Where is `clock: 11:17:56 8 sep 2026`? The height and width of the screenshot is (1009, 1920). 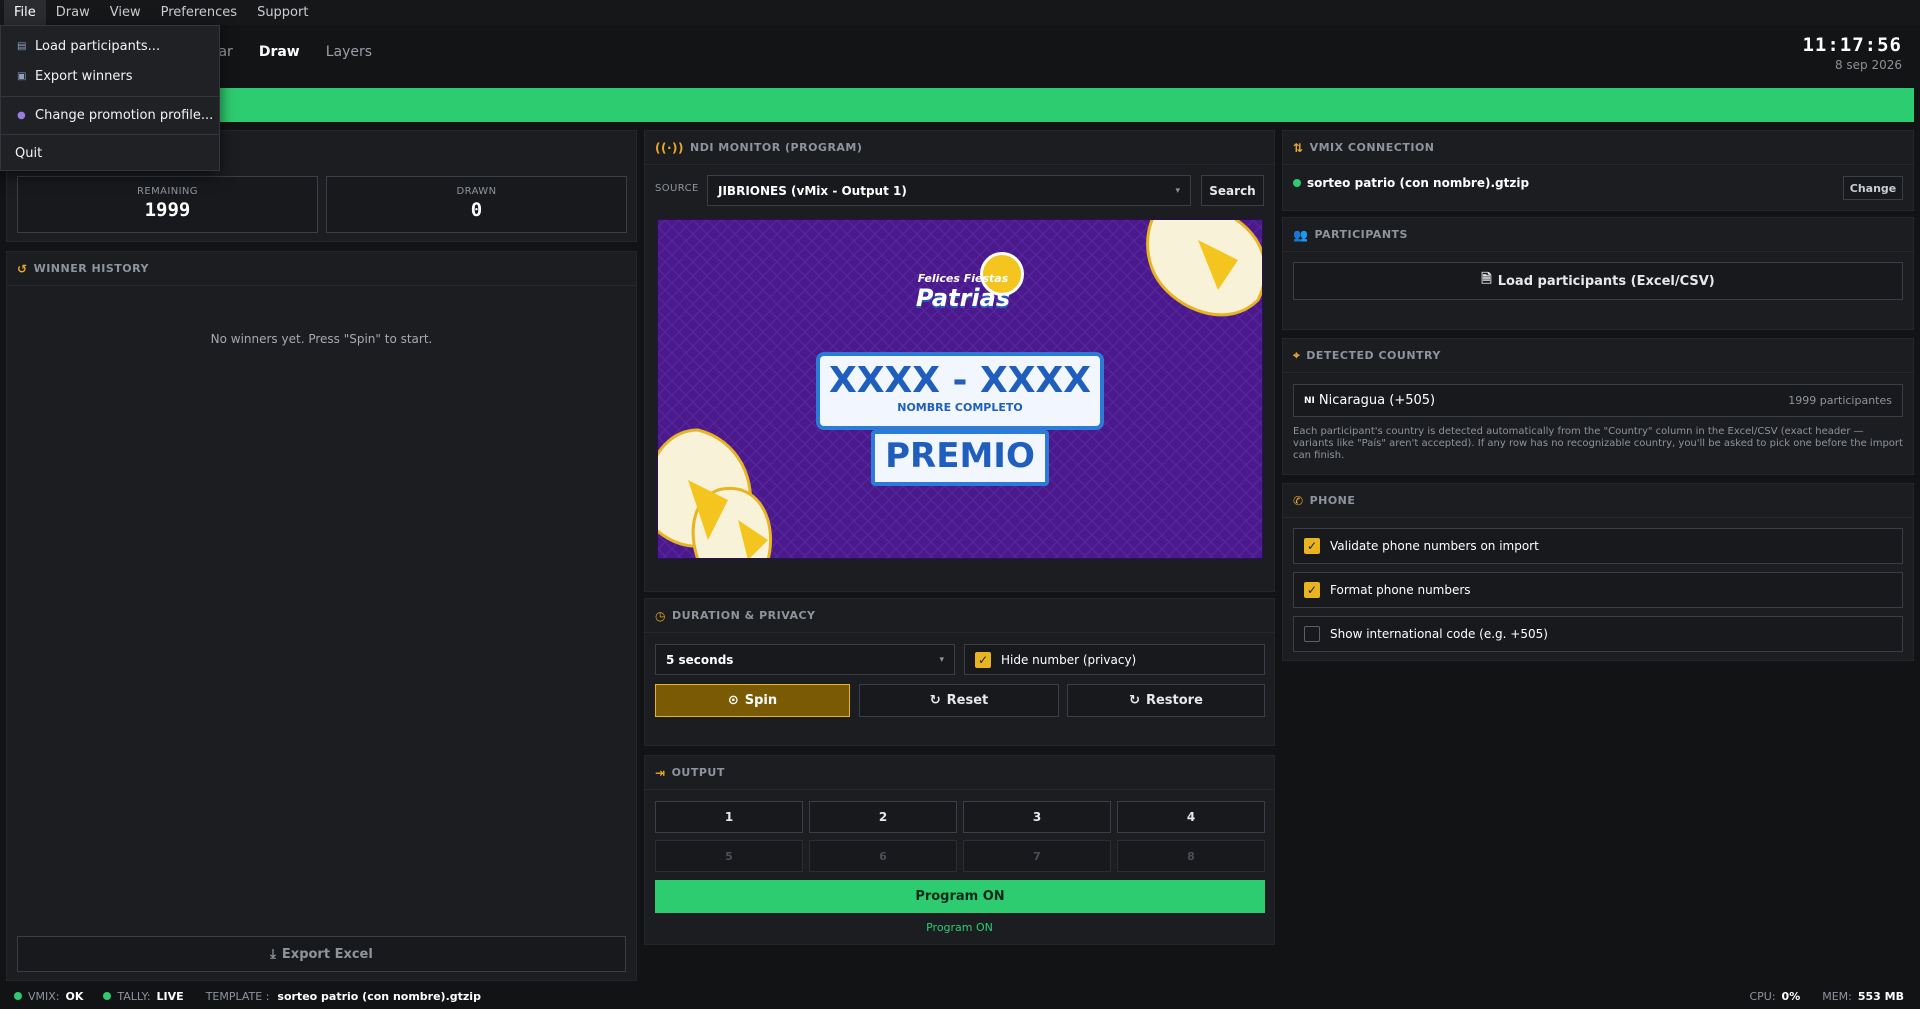 clock: 11:17:56 8 sep 2026 is located at coordinates (1852, 53).